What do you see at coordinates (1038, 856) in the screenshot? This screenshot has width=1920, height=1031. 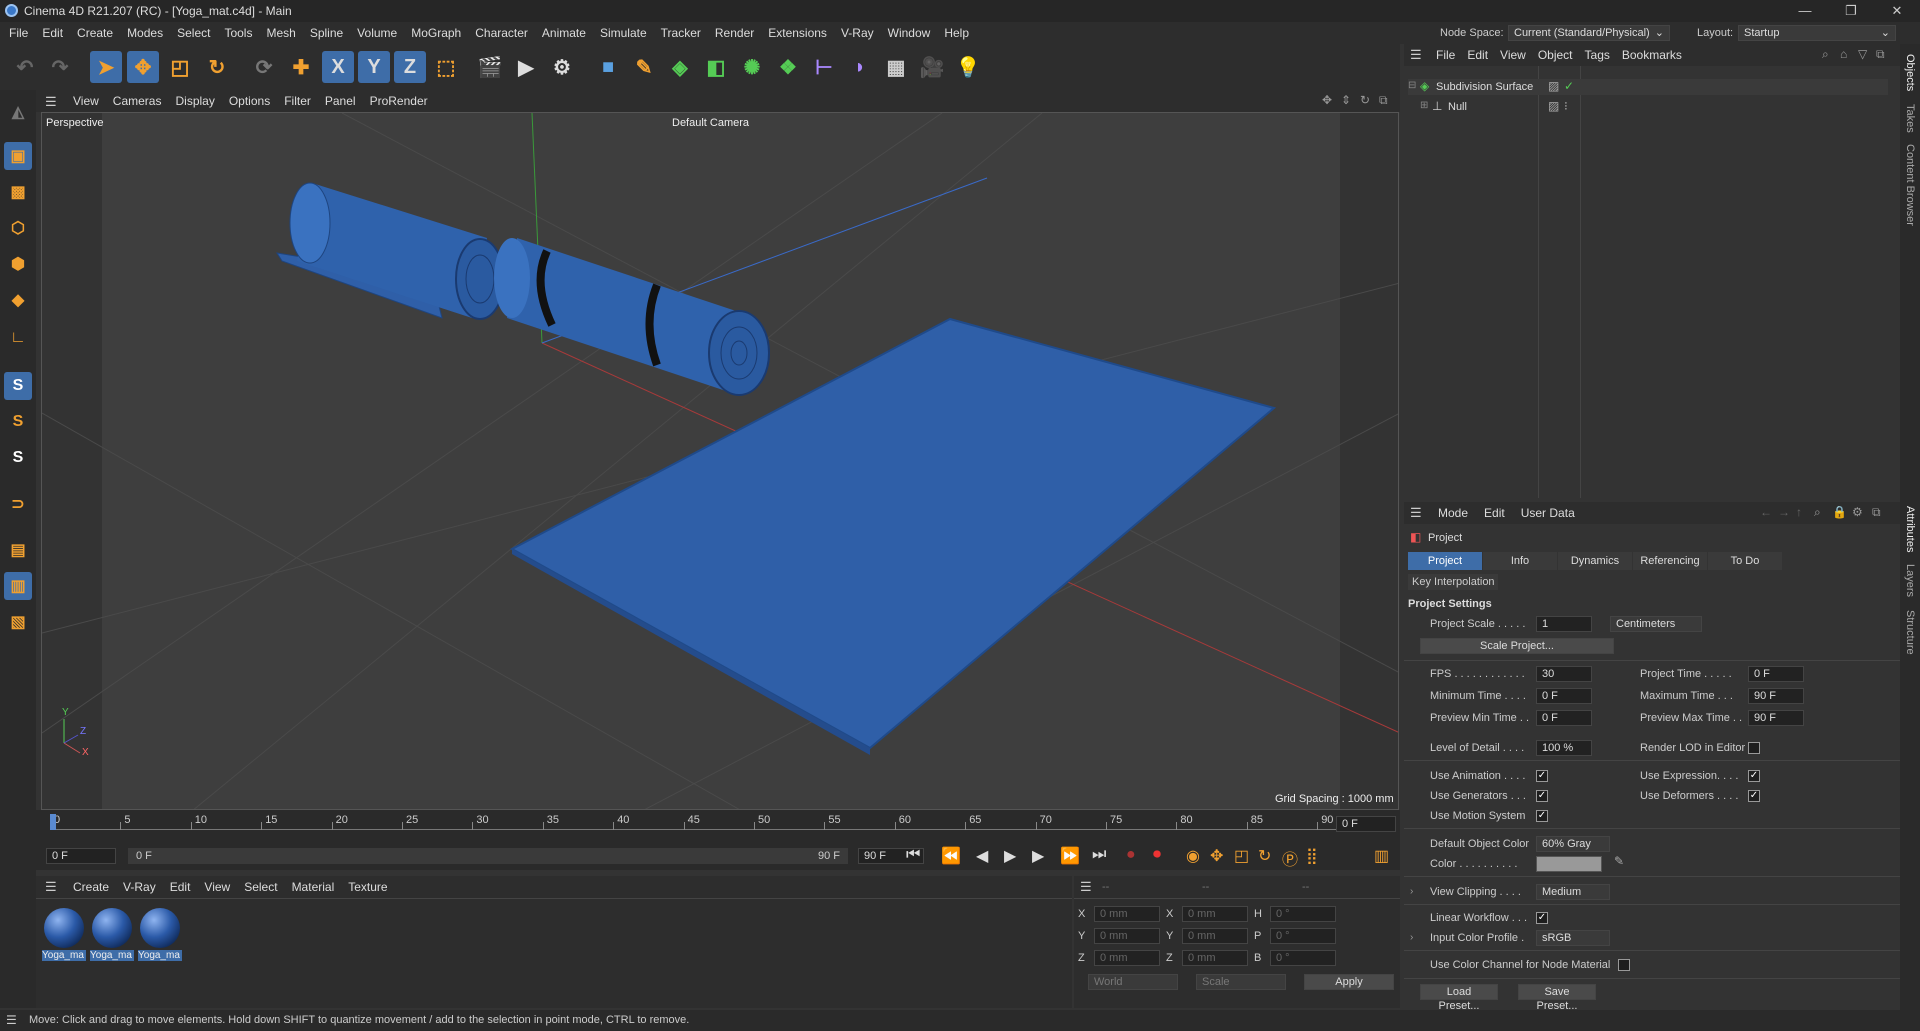 I see `next-frame-icon: ▶` at bounding box center [1038, 856].